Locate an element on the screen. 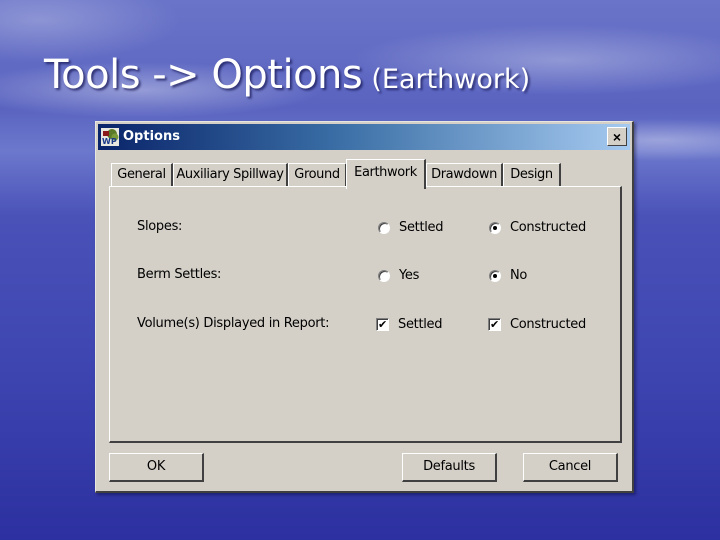 This screenshot has width=720, height=540. tab-label: General is located at coordinates (141, 174).